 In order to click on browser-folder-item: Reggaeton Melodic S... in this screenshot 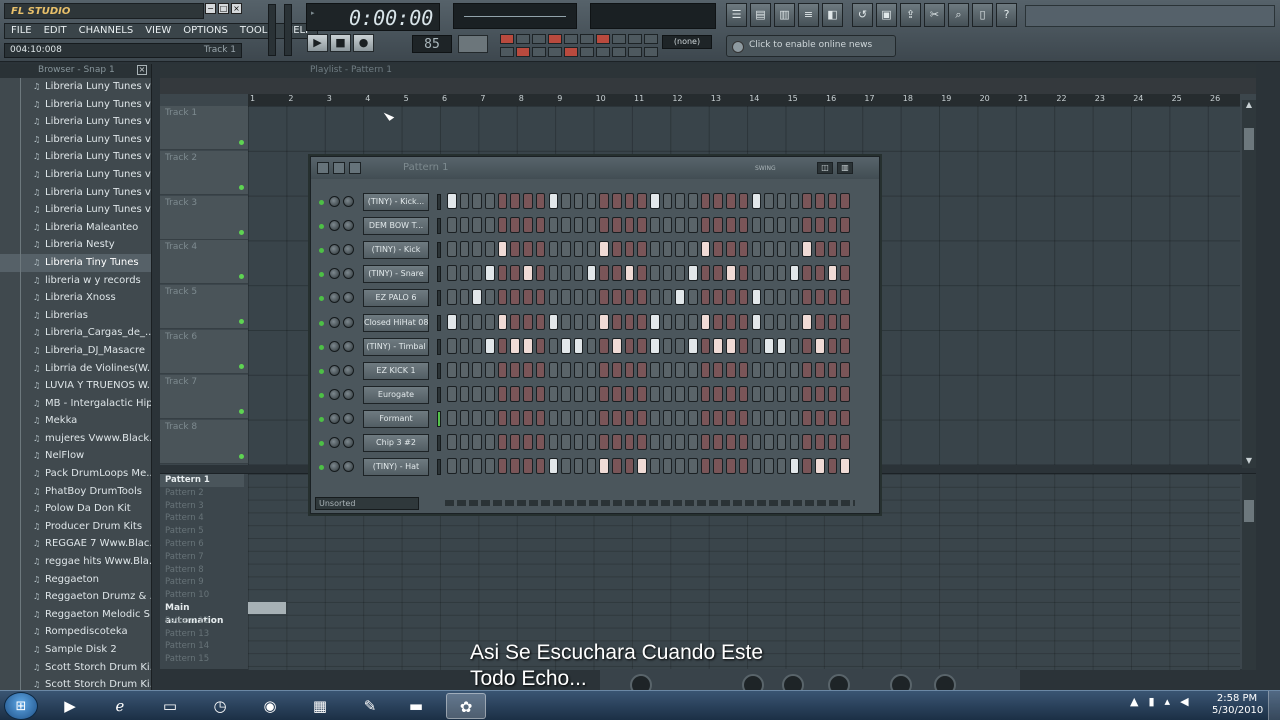, I will do `click(75, 614)`.